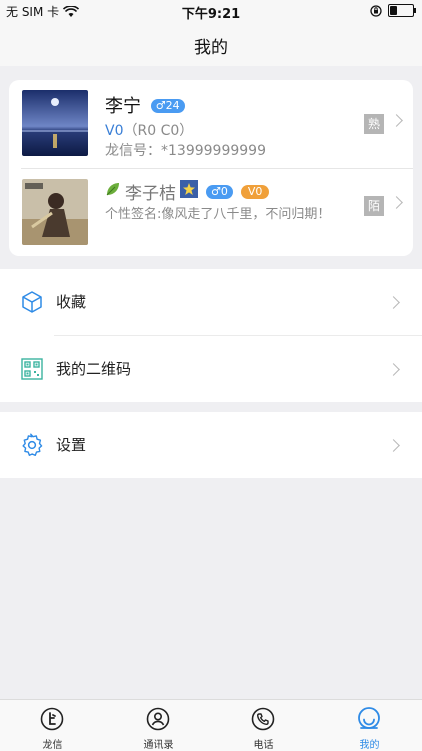 This screenshot has width=422, height=751. I want to click on account-id: 龙信号：*13999999999, so click(185, 150).